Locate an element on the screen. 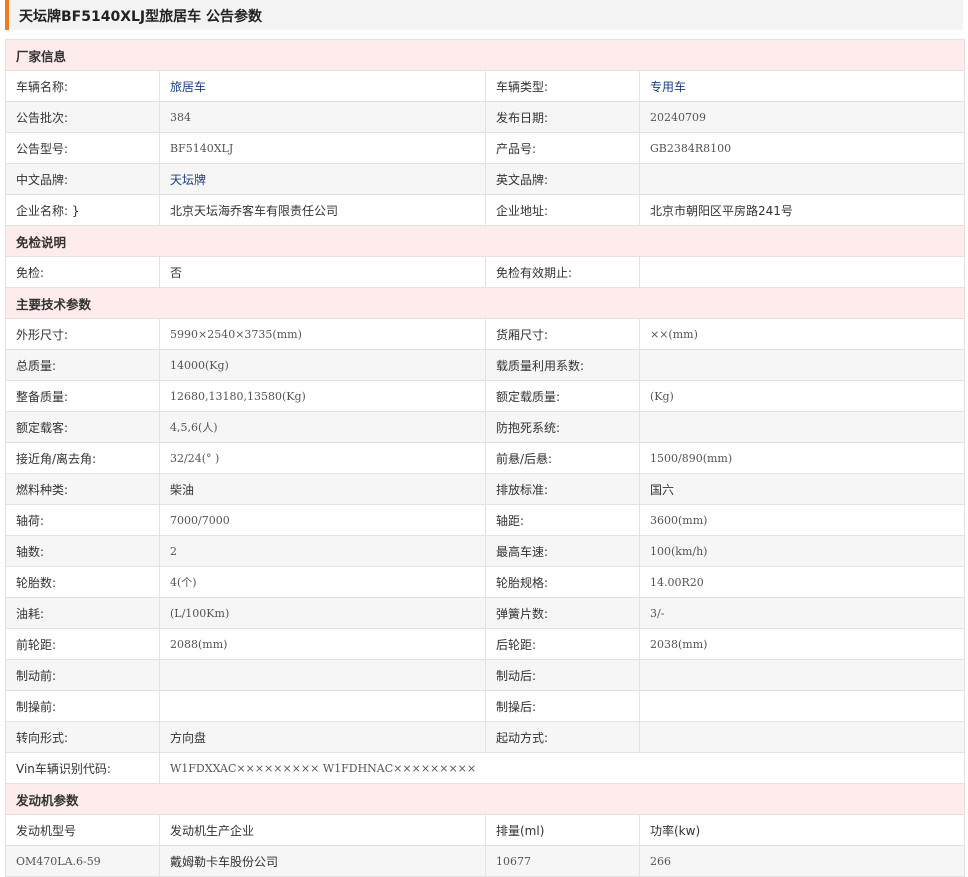  table-row: 整备质量: 12680,13180,13580(Kg) 额定载质量: (Kg) is located at coordinates (485, 396).